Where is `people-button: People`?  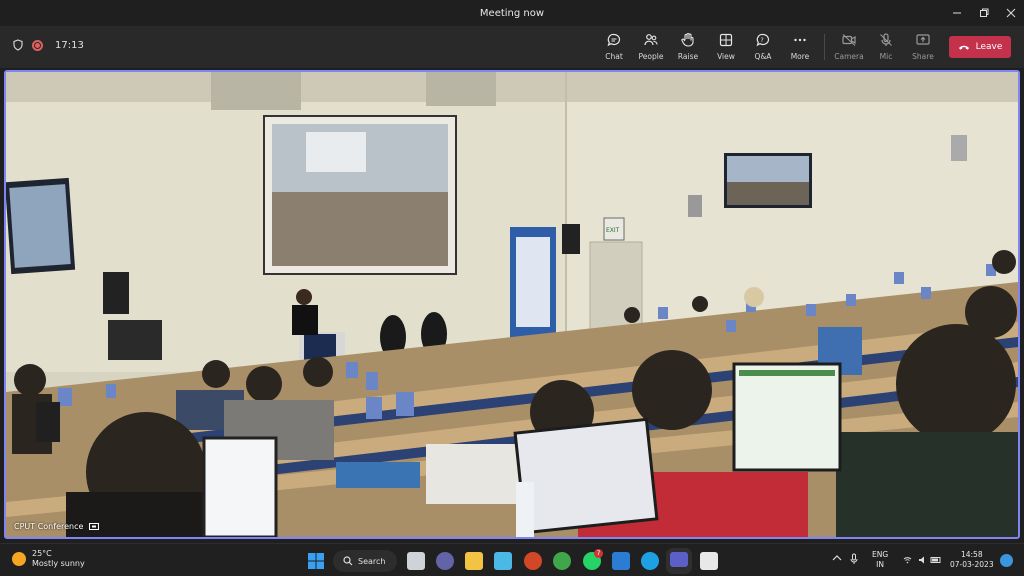
people-button: People is located at coordinates (651, 47).